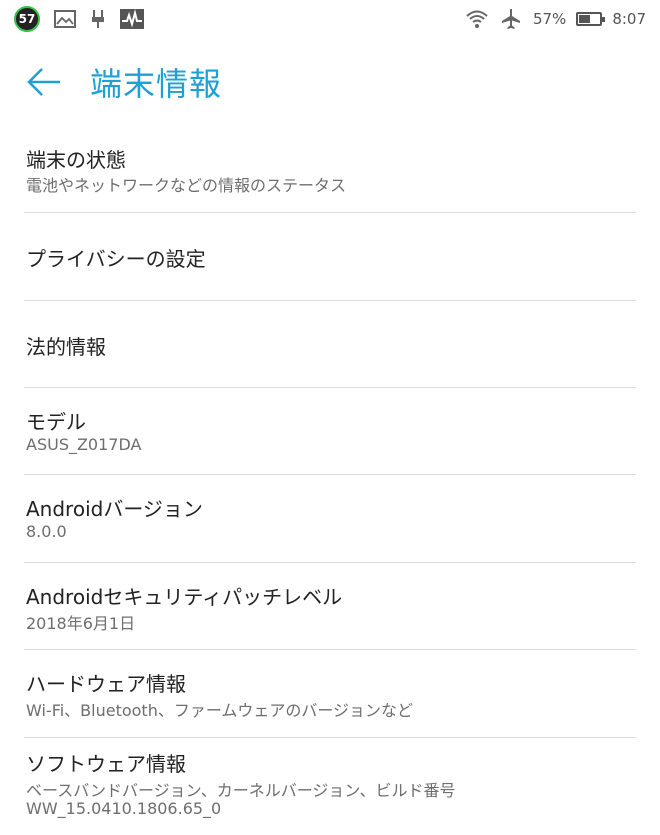 Image resolution: width=660 pixels, height=835 pixels. I want to click on status-bar-right: 57% 8:07, so click(562, 19).